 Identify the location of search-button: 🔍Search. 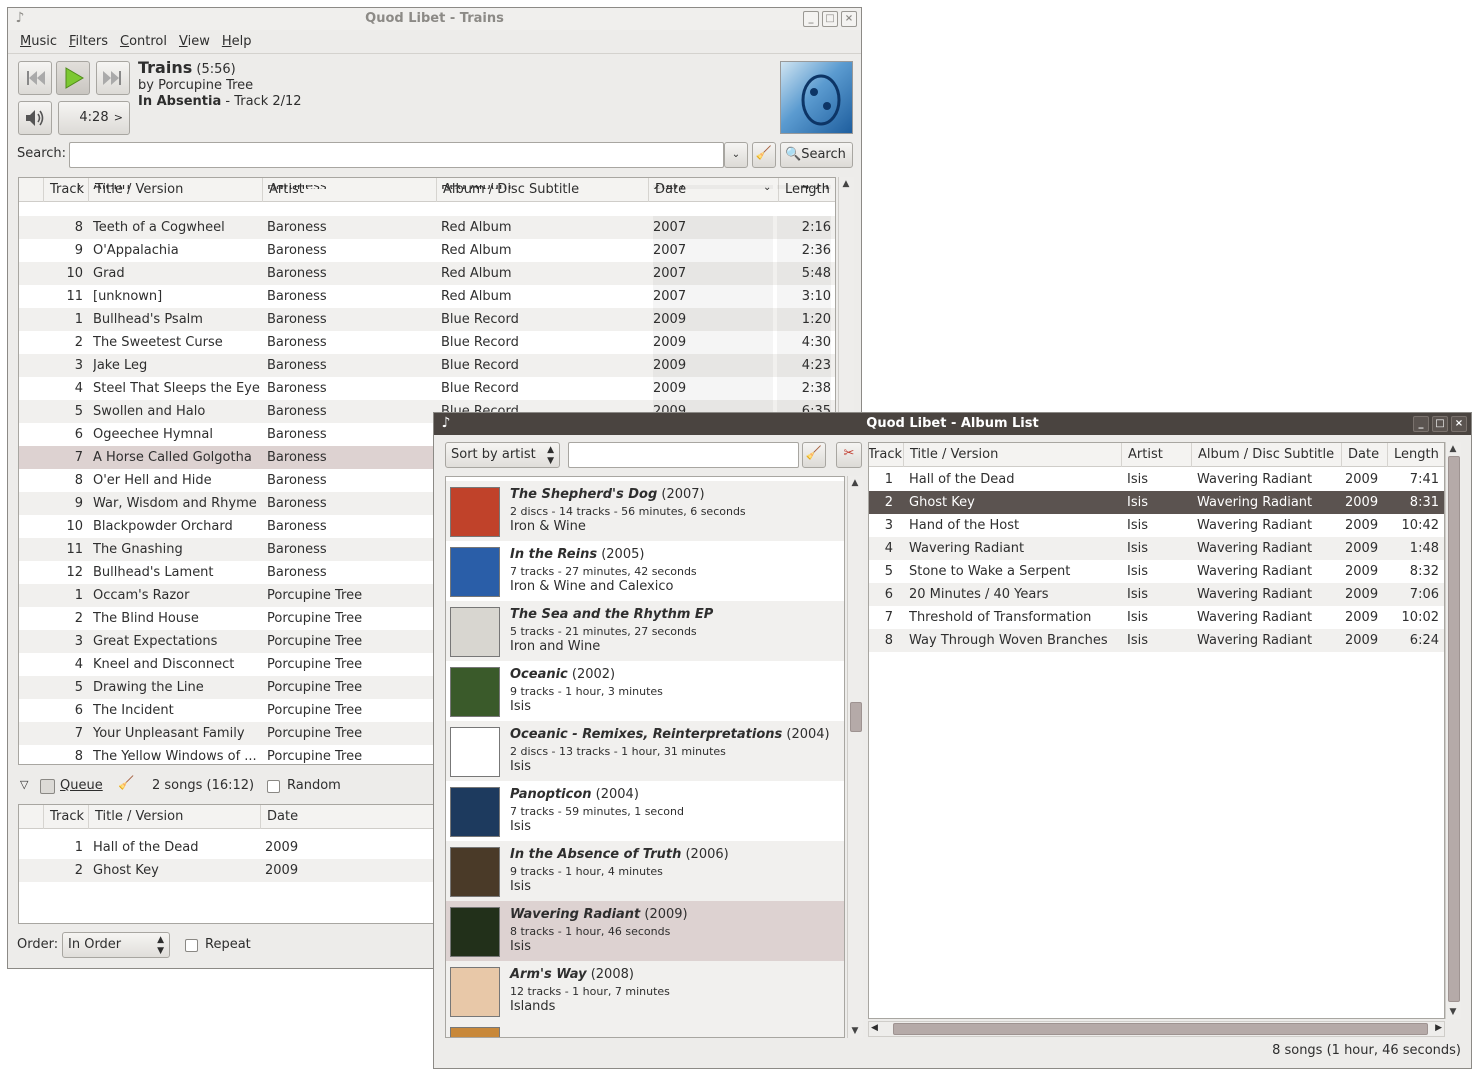
(816, 155).